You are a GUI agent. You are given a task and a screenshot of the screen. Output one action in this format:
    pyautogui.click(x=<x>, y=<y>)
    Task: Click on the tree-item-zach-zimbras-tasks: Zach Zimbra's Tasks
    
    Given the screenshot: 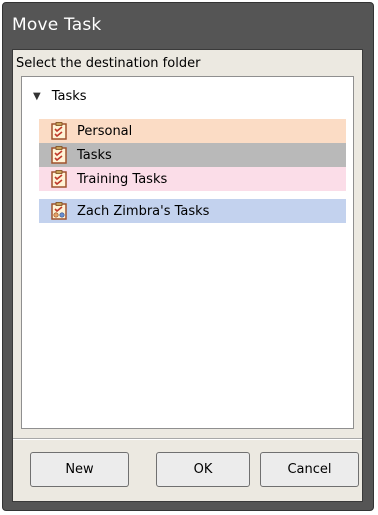 What is the action you would take?
    pyautogui.click(x=192, y=211)
    